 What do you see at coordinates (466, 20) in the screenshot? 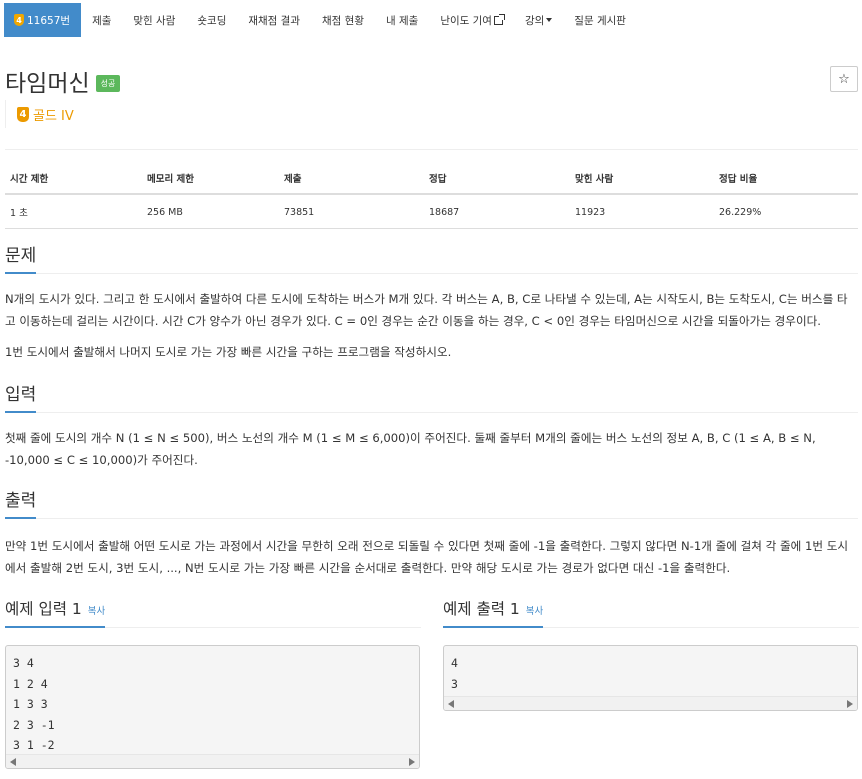
I see `nav-difficulty-label: 난이도 기여` at bounding box center [466, 20].